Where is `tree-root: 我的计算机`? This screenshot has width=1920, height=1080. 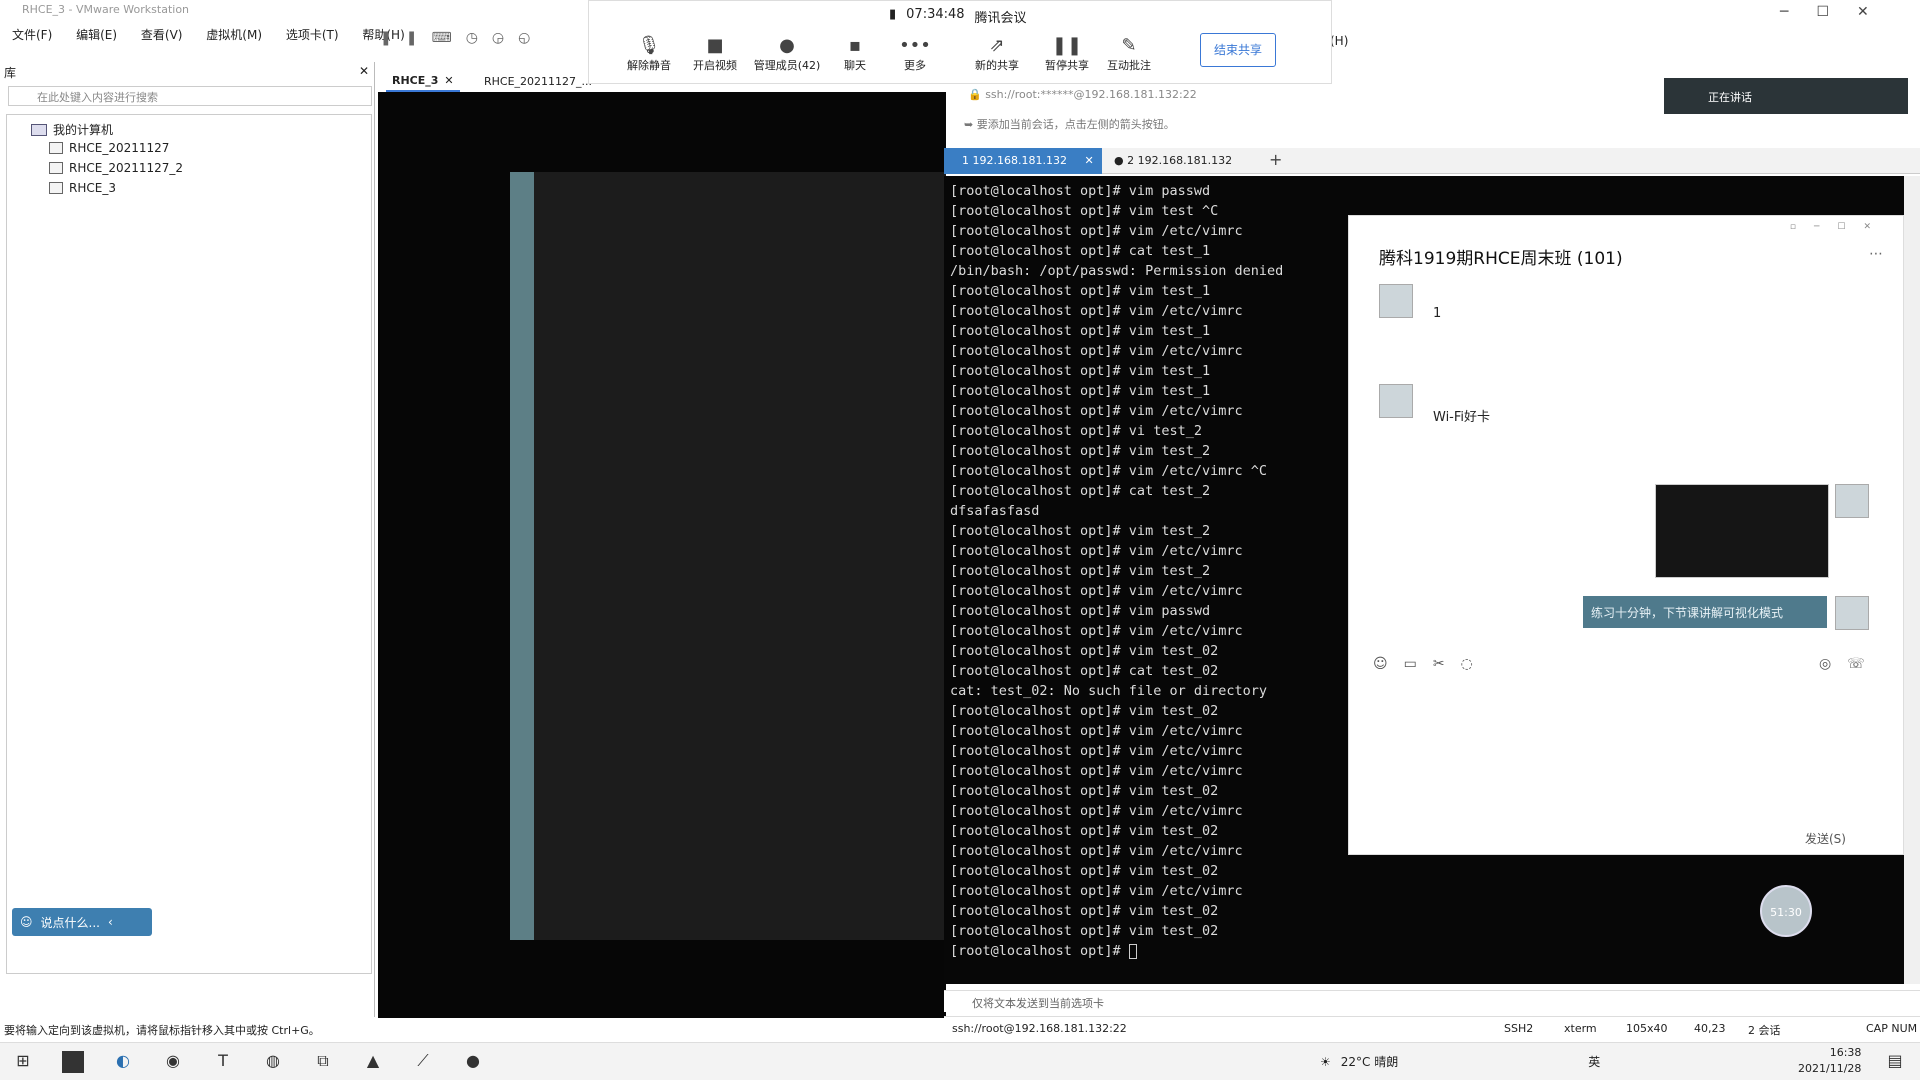
tree-root: 我的计算机 is located at coordinates (72, 129).